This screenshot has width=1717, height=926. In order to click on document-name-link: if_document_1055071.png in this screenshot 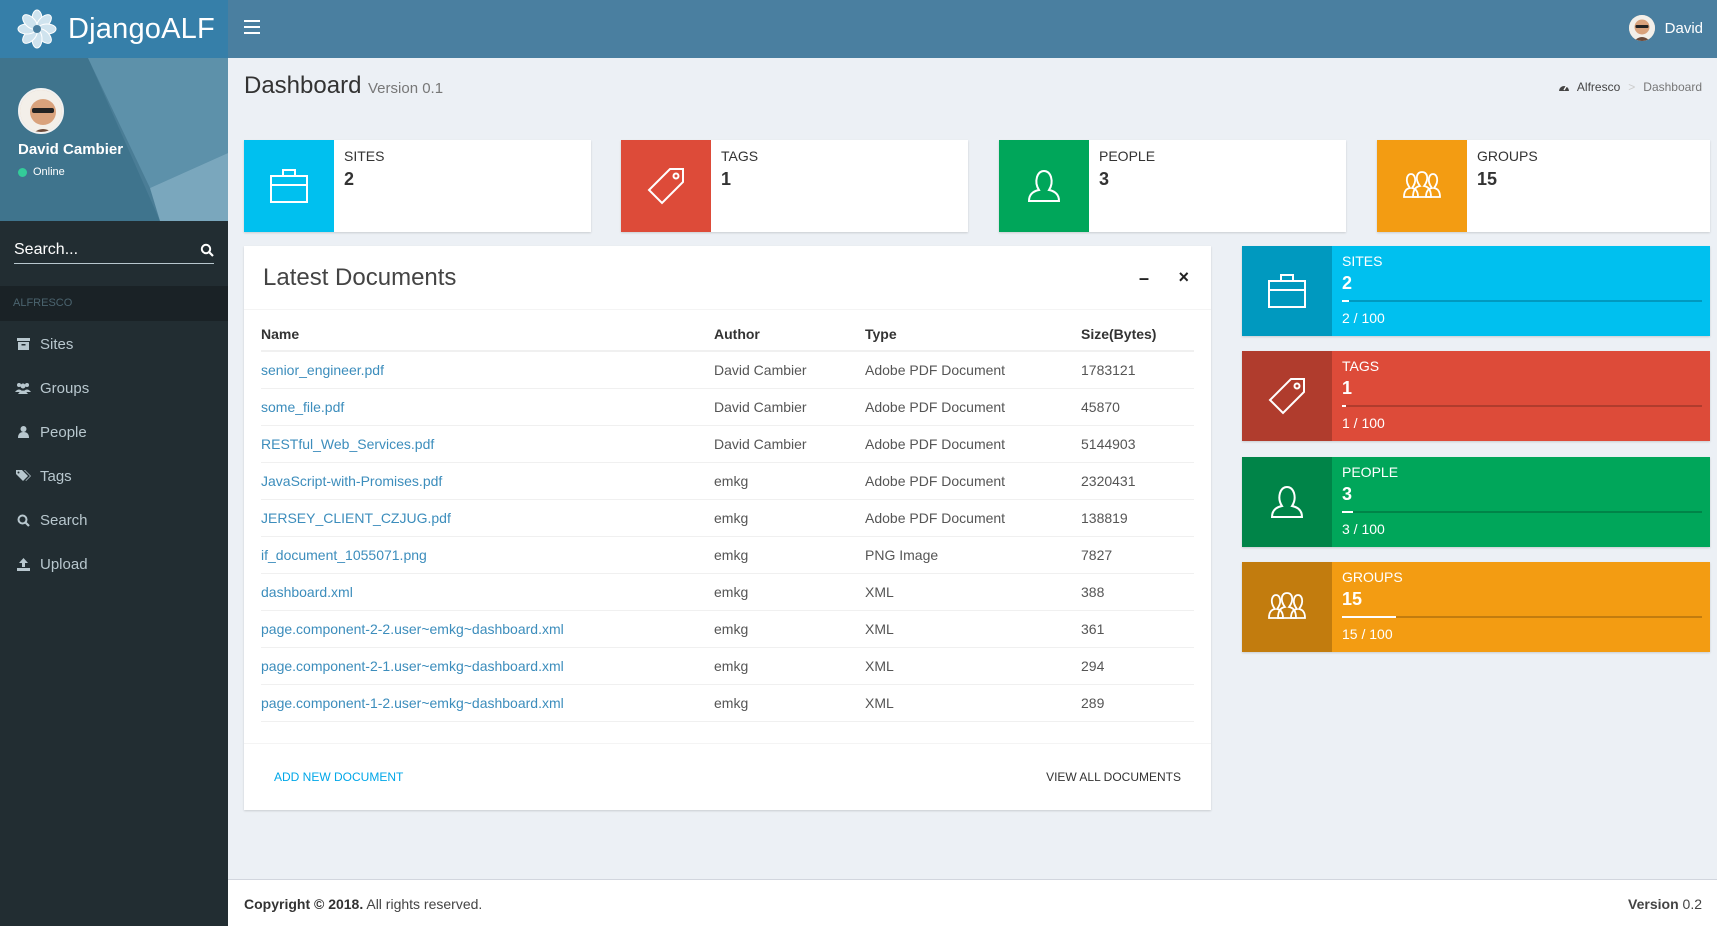, I will do `click(344, 555)`.